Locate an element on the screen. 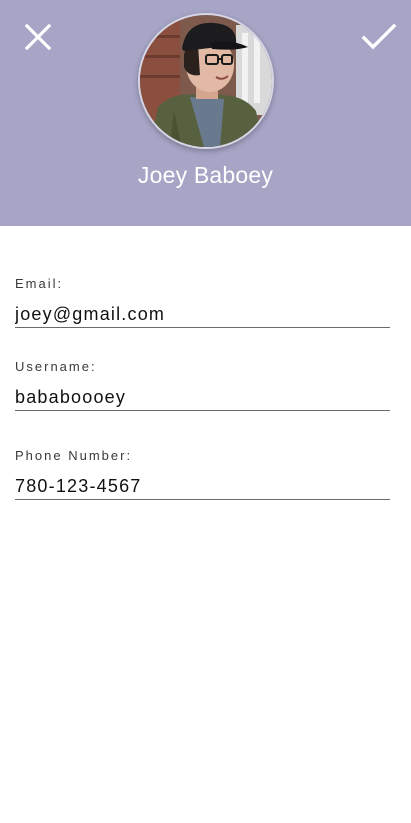 Image resolution: width=411 pixels, height=823 pixels. close-icon is located at coordinates (38, 37).